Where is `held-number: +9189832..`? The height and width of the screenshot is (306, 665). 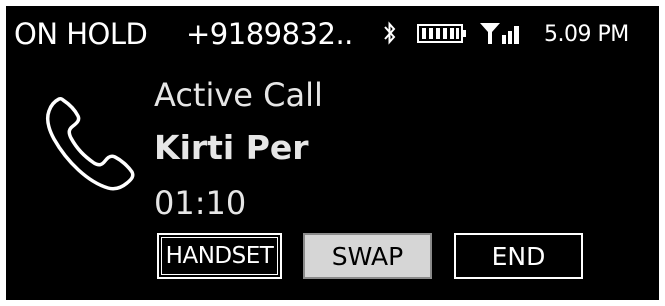 held-number: +9189832.. is located at coordinates (269, 34).